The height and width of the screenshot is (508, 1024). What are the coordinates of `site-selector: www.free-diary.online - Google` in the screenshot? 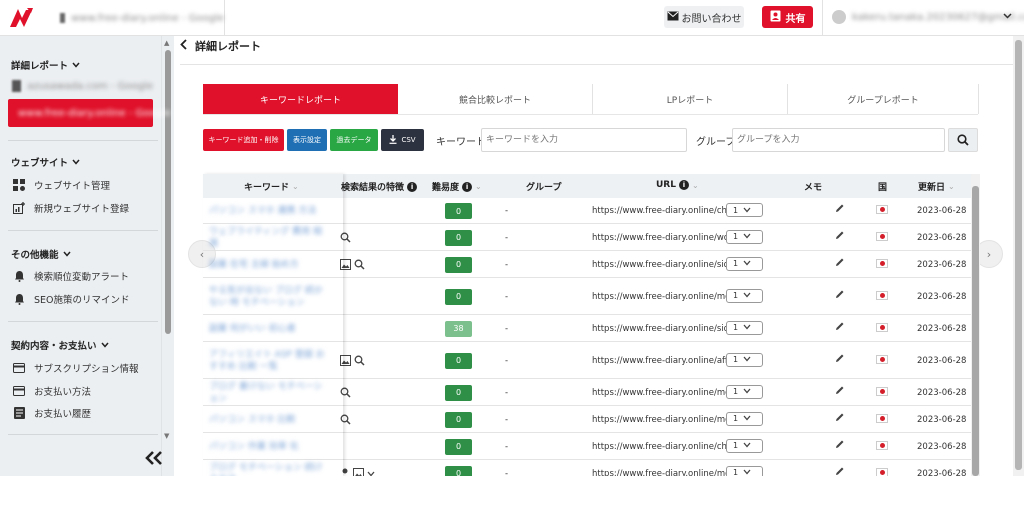 It's located at (133, 18).